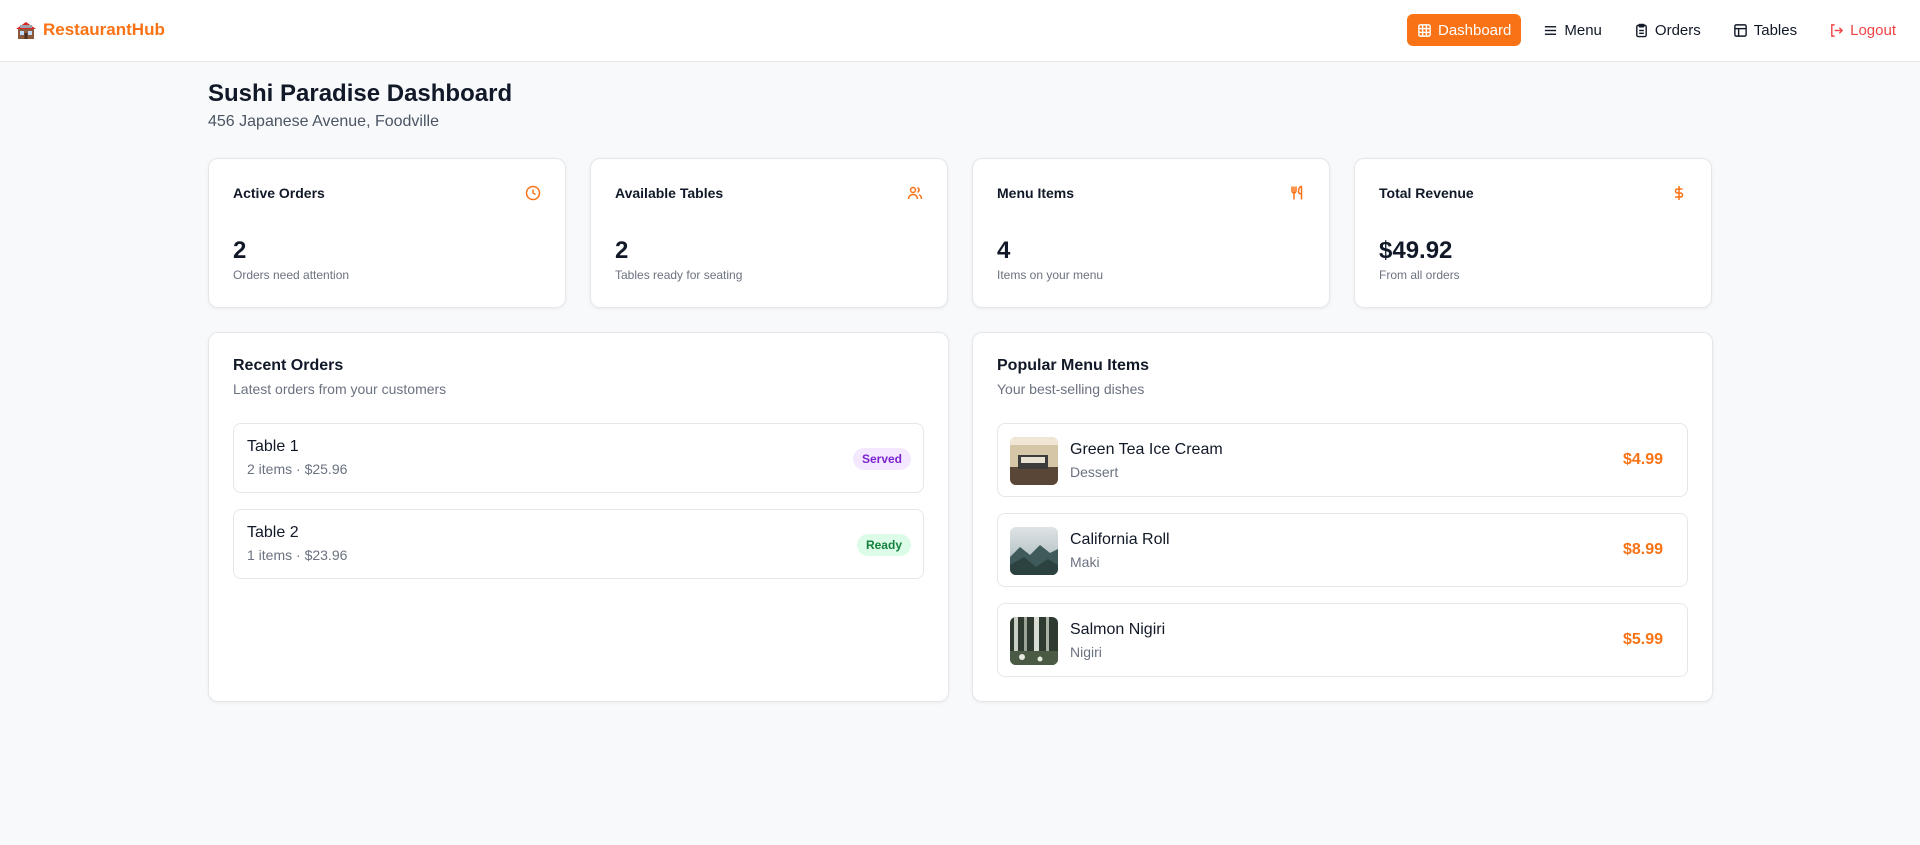 Image resolution: width=1920 pixels, height=845 pixels. I want to click on table-icon, so click(1740, 30).